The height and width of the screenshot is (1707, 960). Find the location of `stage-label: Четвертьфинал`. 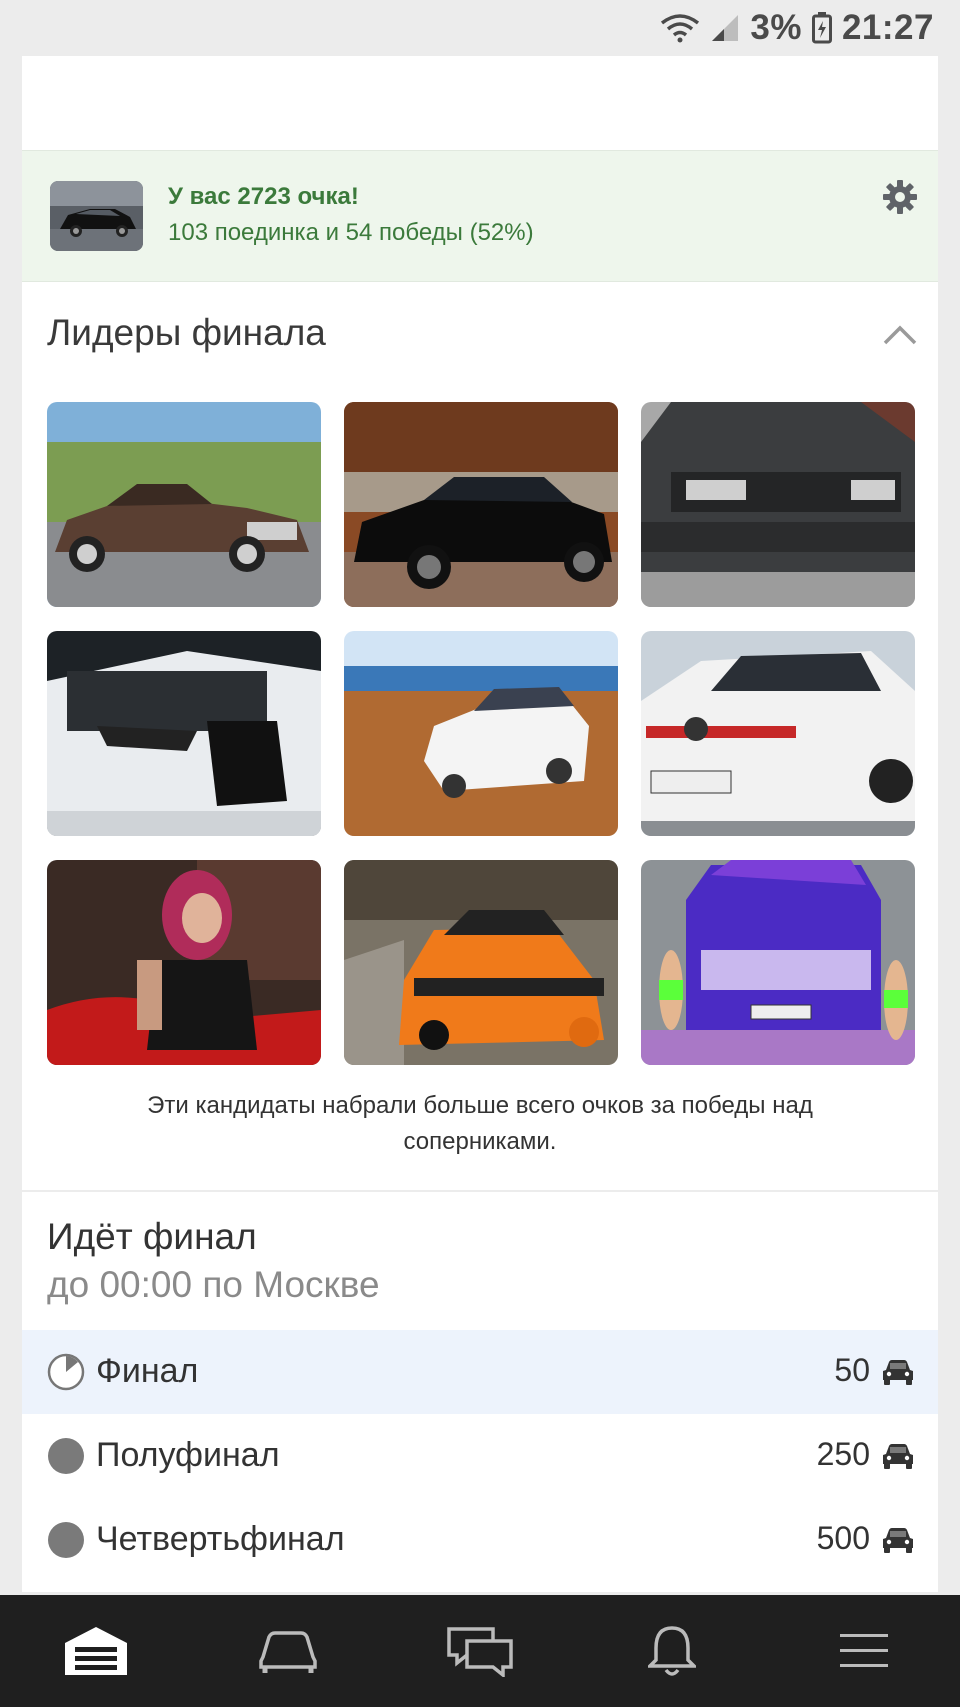

stage-label: Четвертьфинал is located at coordinates (220, 1539).